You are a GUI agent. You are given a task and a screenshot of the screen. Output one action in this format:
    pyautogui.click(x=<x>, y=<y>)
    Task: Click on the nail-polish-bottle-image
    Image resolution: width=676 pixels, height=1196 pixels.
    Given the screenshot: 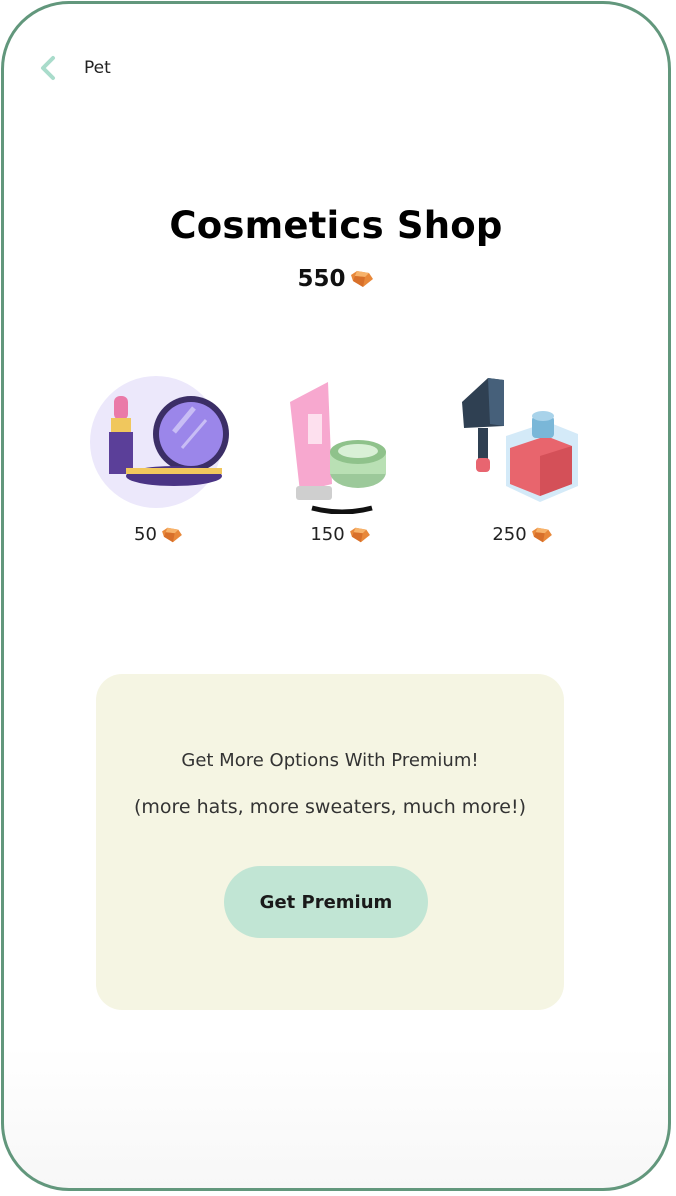 What is the action you would take?
    pyautogui.click(x=520, y=440)
    